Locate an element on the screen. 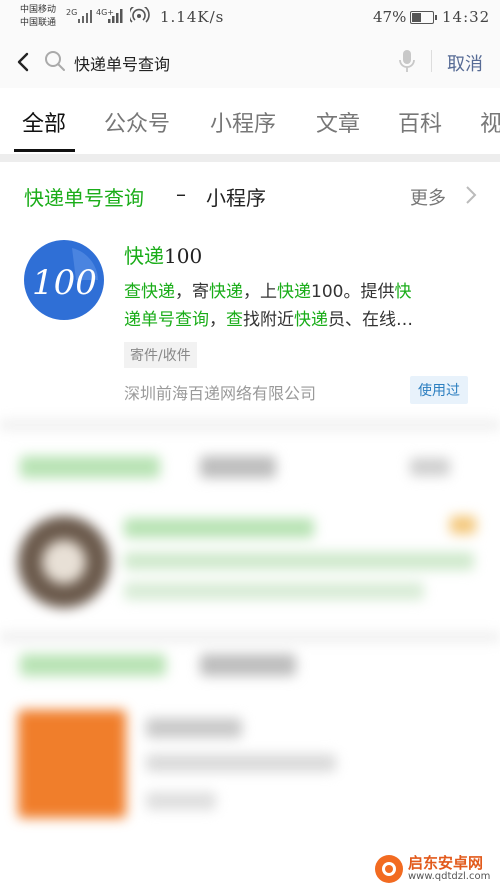  watermark: 启东安卓网 www.qdtdzl.com is located at coordinates (436, 869).